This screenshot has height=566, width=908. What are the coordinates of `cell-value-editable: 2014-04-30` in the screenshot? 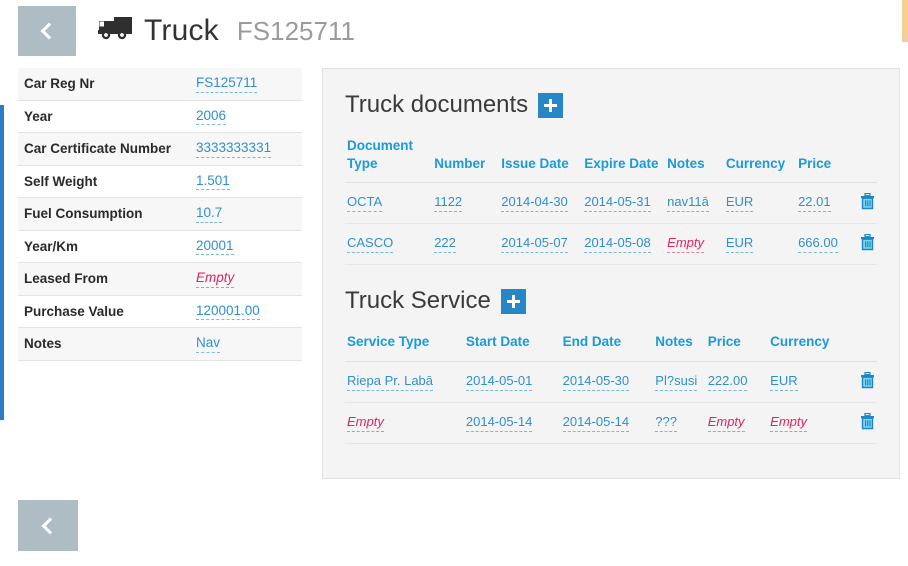 It's located at (534, 204).